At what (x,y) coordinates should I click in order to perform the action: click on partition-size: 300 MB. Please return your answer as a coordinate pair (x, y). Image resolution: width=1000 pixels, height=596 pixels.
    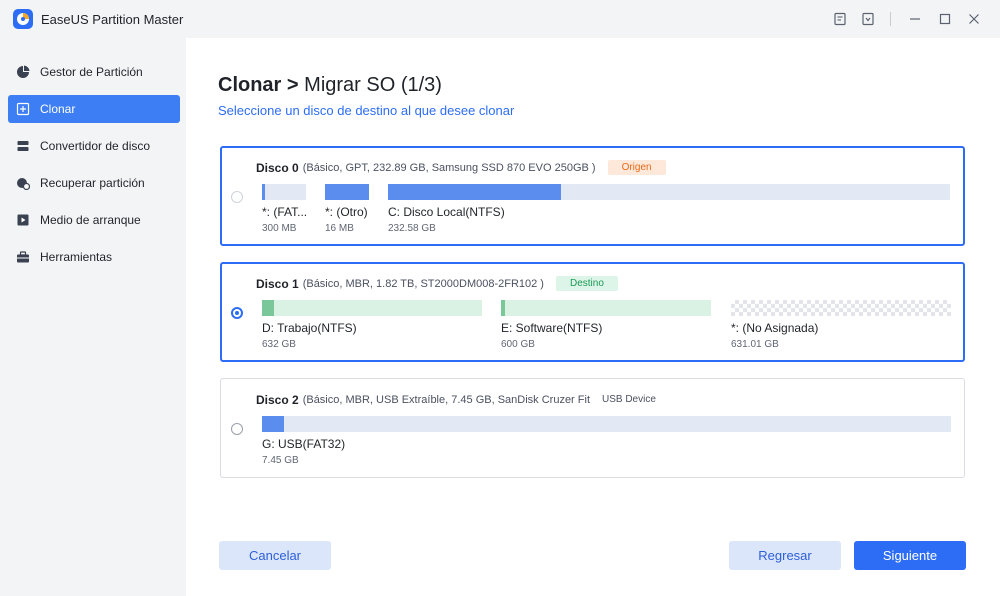
    Looking at the image, I should click on (279, 228).